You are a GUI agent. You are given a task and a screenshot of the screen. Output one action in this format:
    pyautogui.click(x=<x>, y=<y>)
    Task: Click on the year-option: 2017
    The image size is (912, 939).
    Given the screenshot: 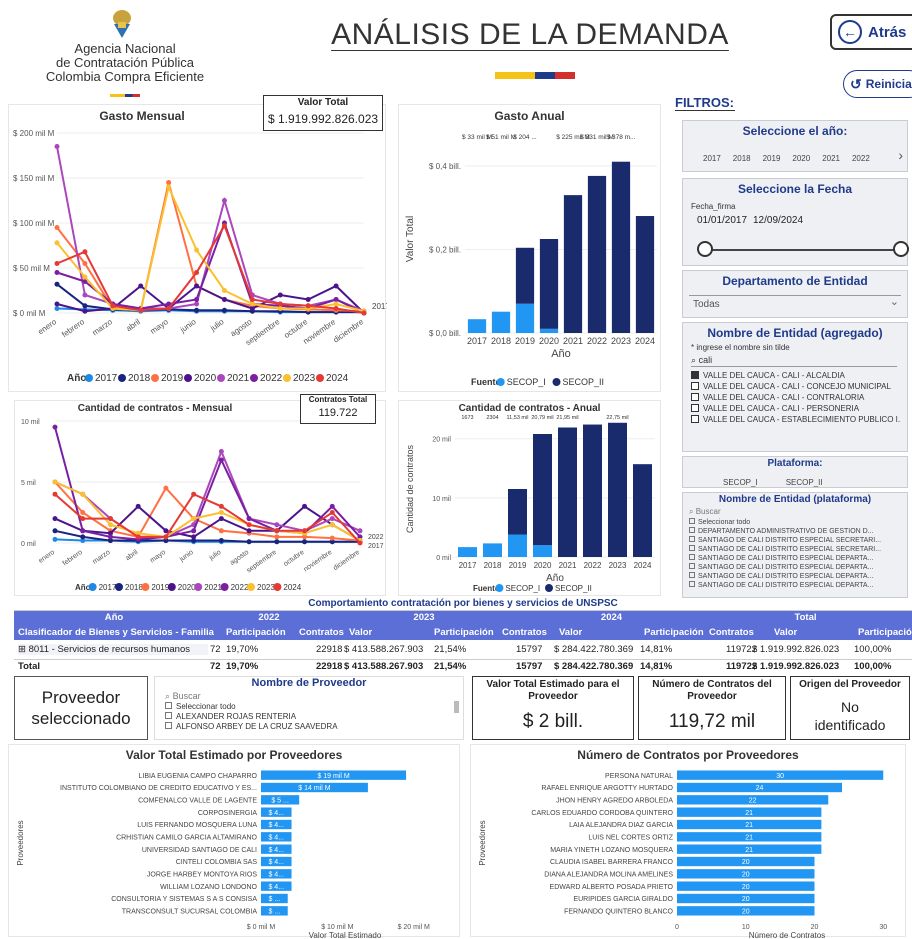 What is the action you would take?
    pyautogui.click(x=712, y=158)
    